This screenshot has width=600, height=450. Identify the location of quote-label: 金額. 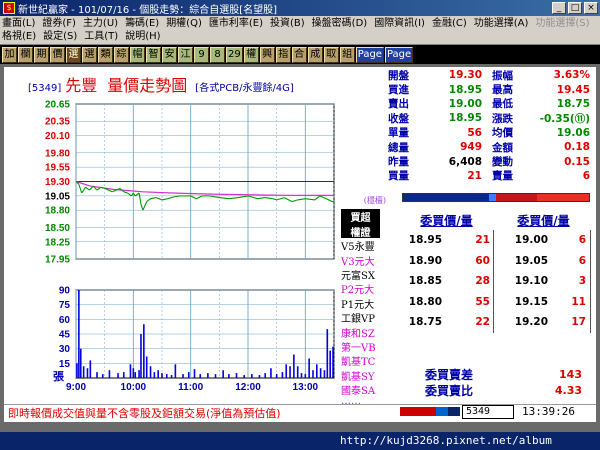
(502, 147).